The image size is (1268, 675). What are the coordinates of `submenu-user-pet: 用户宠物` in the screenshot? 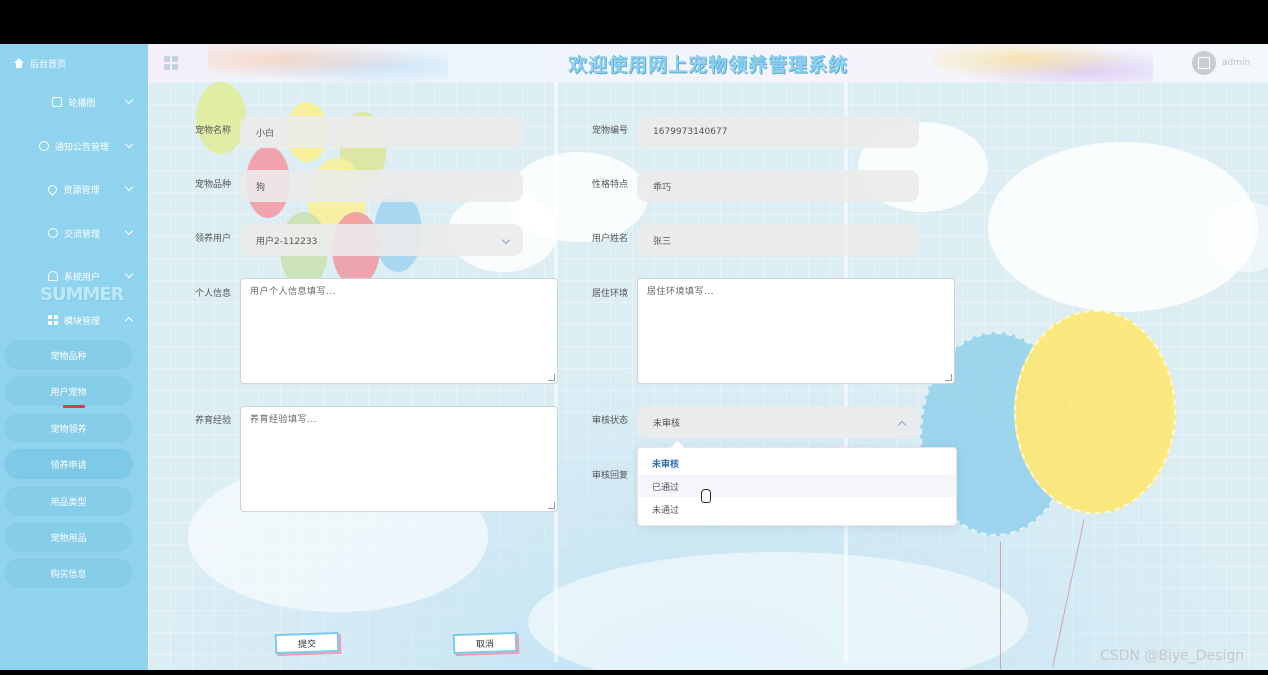 It's located at (68, 391).